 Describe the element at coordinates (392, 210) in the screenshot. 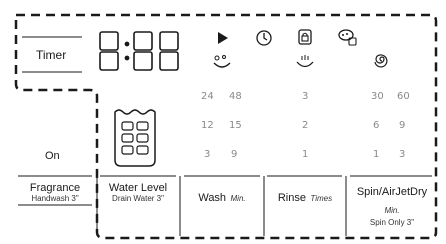

I see `spin-unit: Min.` at that location.